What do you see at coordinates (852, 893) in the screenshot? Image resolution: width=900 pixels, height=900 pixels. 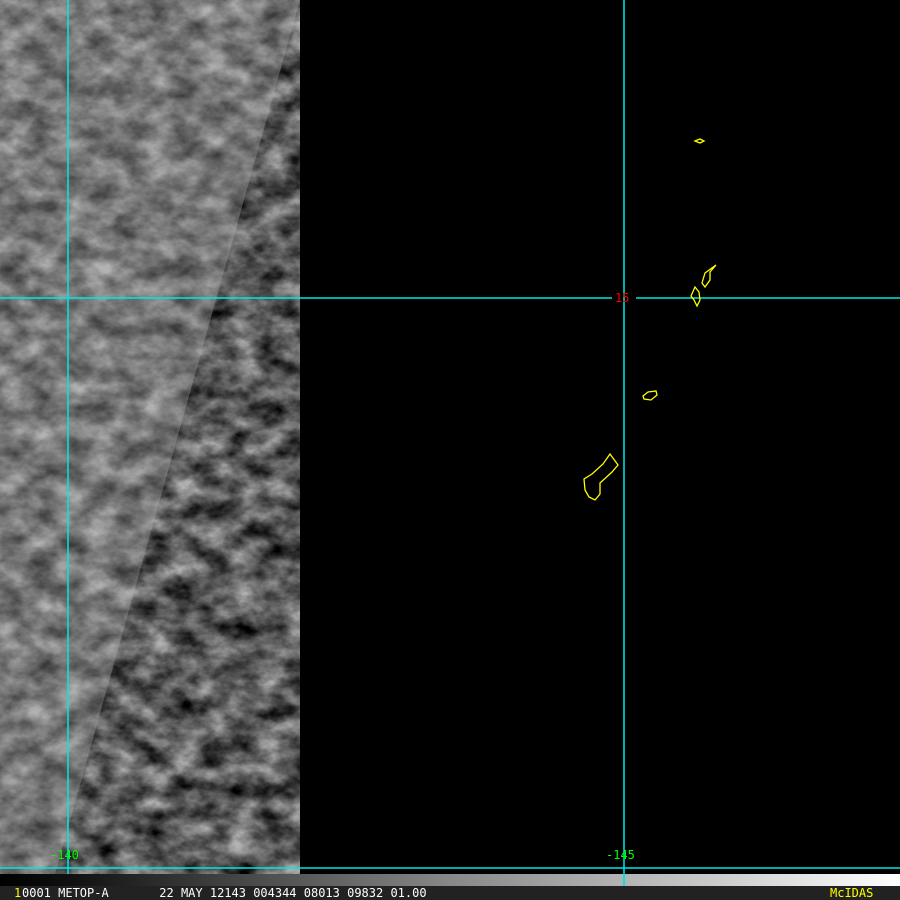 I see `mcidas-brand: McIDAS` at bounding box center [852, 893].